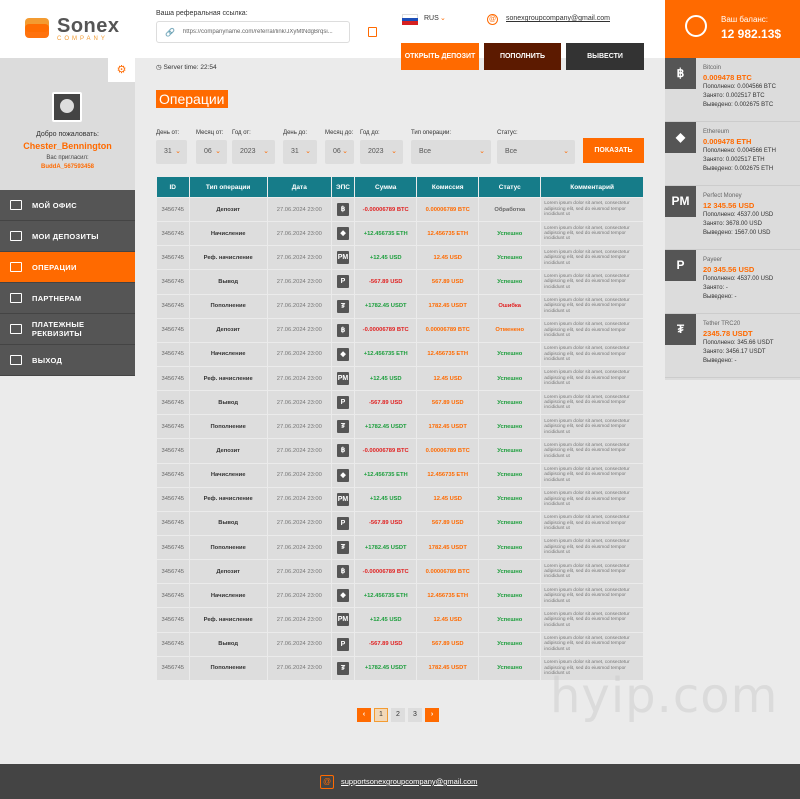  What do you see at coordinates (720, 361) in the screenshot?
I see `wallet-stat: Выведено: -` at bounding box center [720, 361].